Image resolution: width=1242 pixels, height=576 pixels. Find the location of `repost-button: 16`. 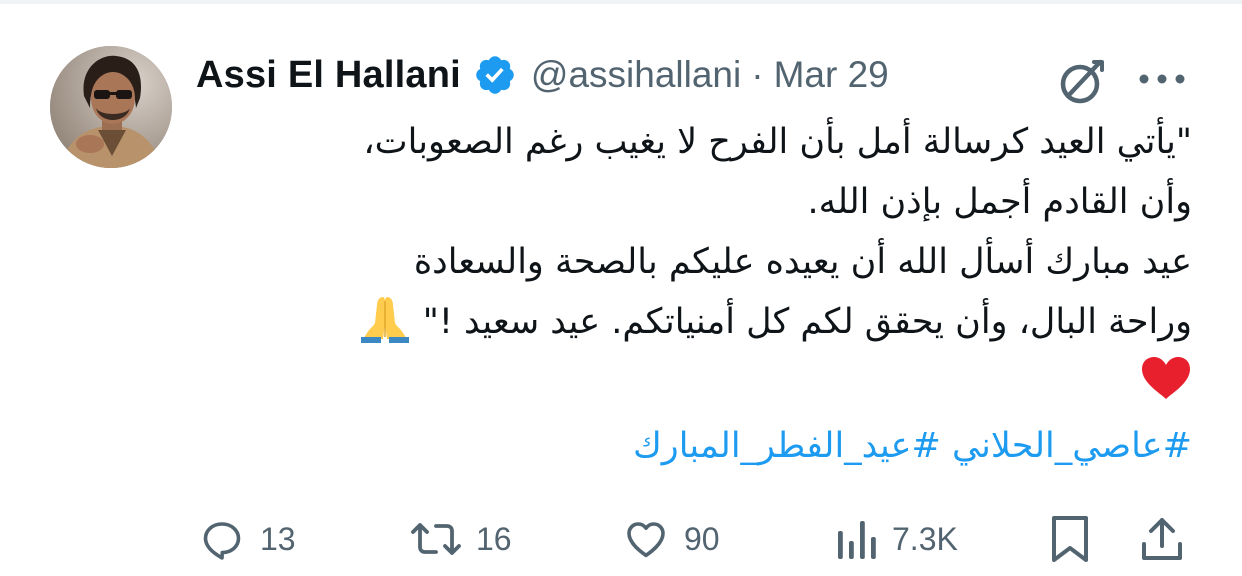

repost-button: 16 is located at coordinates (461, 539).